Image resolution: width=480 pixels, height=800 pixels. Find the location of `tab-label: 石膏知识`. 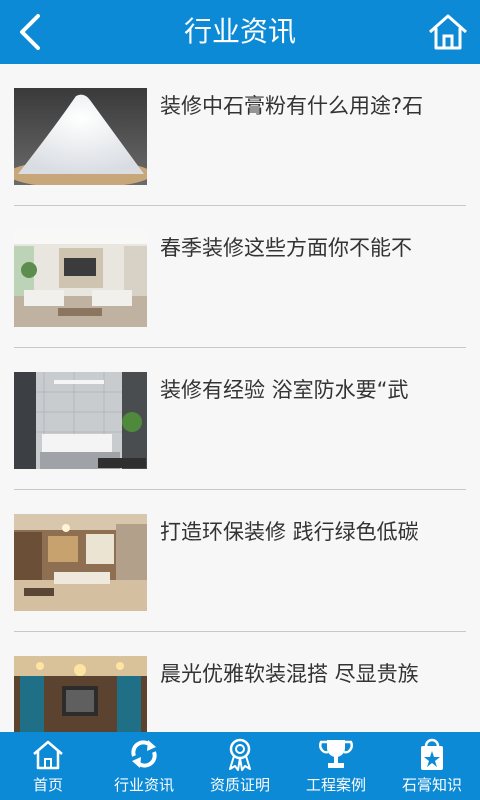

tab-label: 石膏知识 is located at coordinates (431, 785).